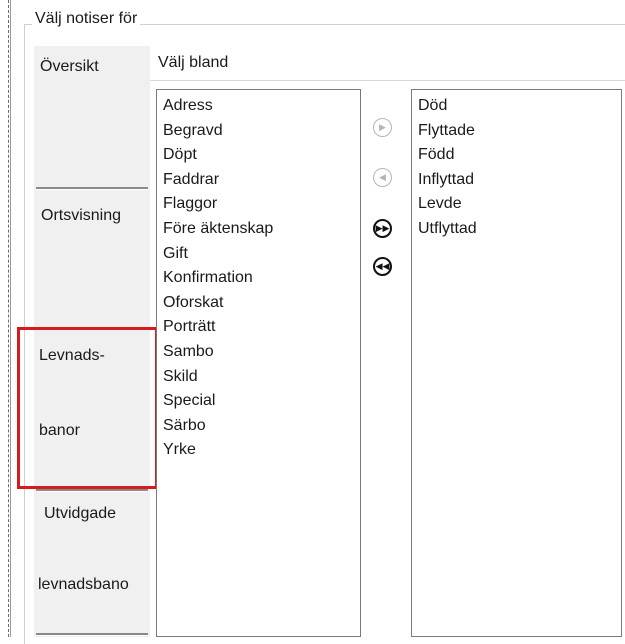  Describe the element at coordinates (81, 215) in the screenshot. I see `nav-item-label: Ortsvisning` at that location.